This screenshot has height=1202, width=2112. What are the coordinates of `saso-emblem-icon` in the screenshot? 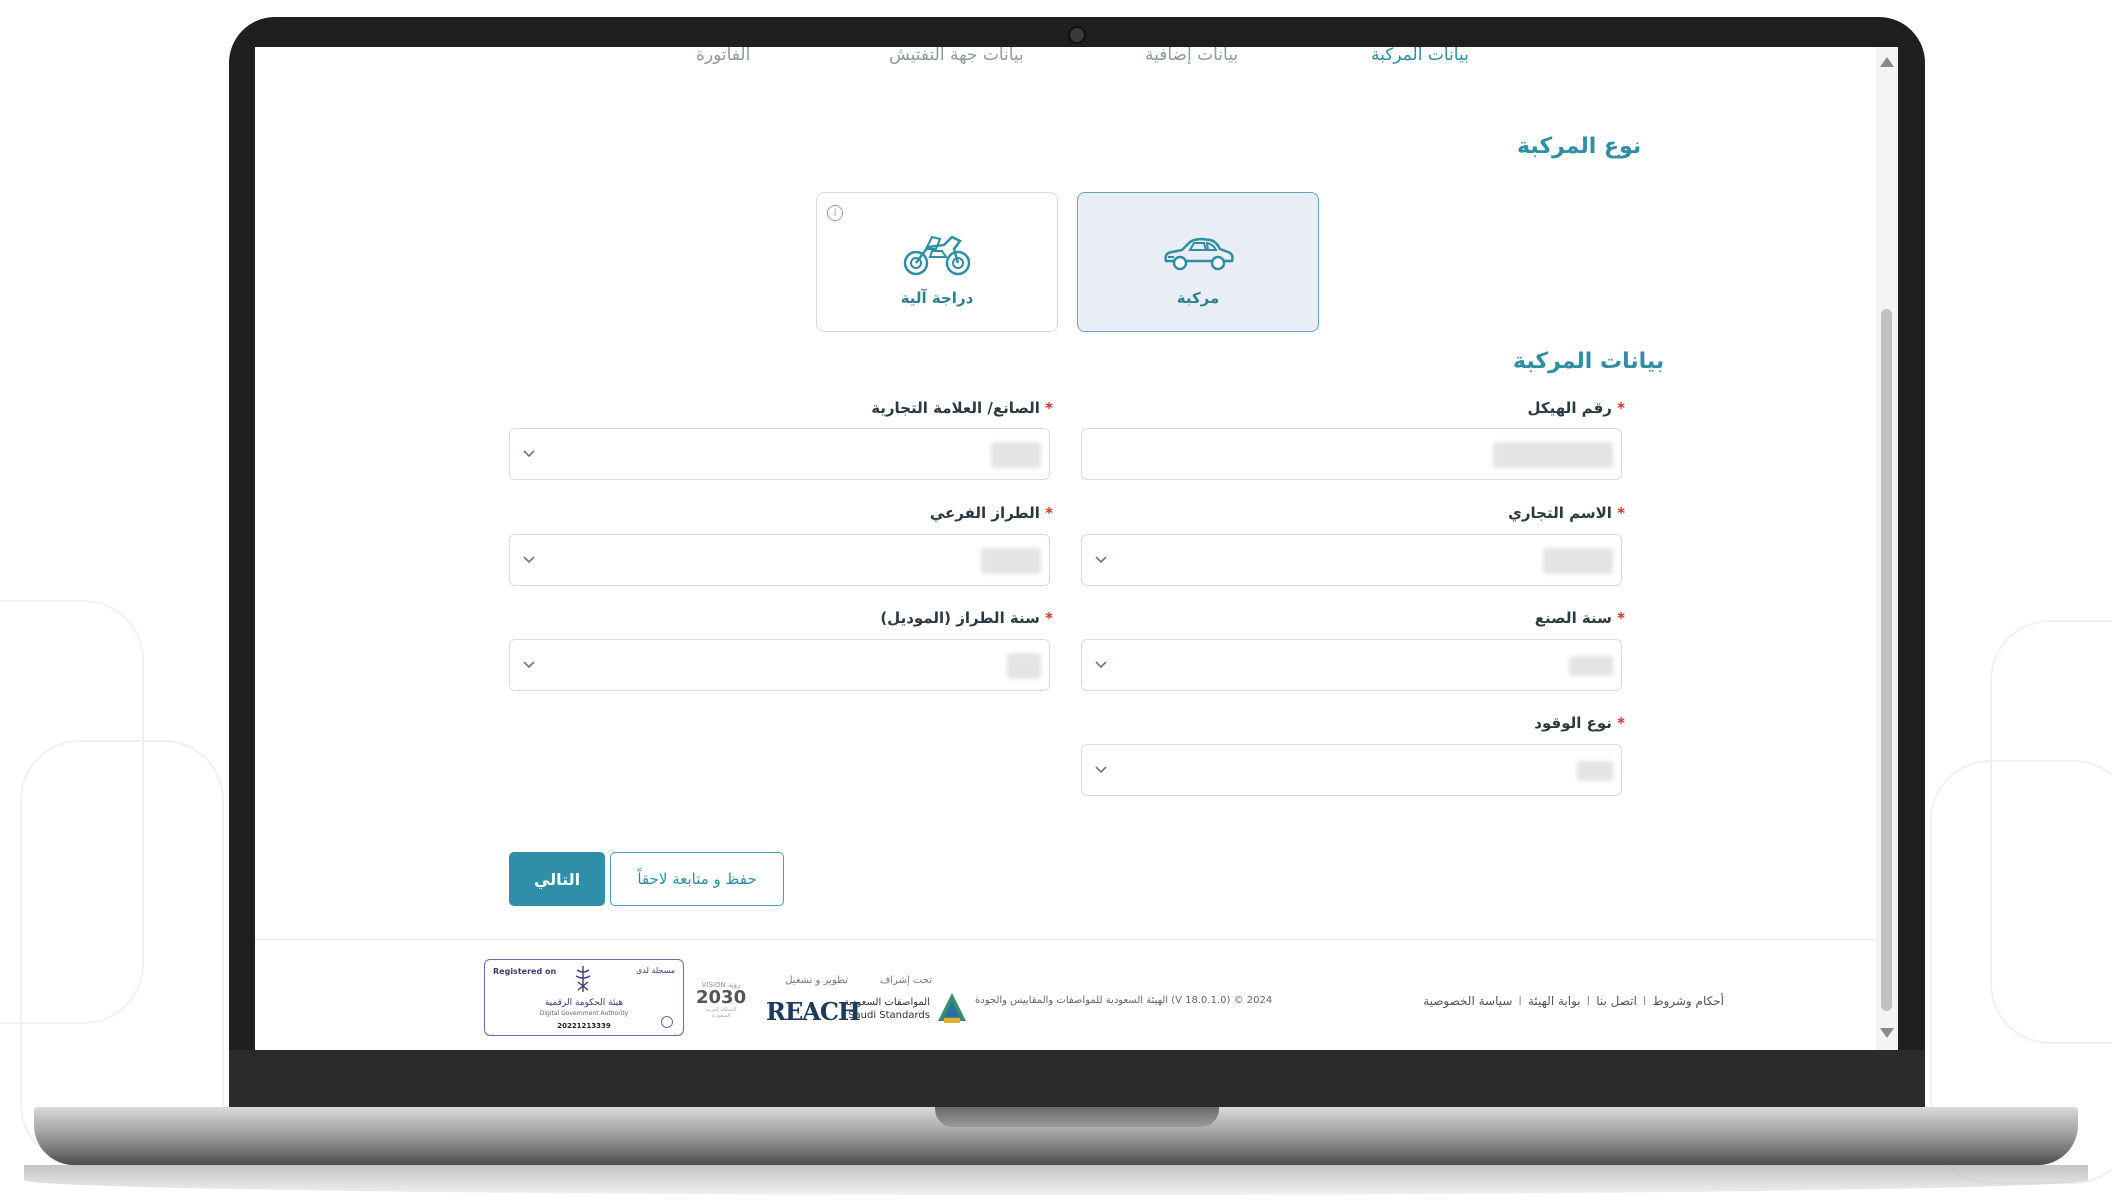 It's located at (952, 1008).